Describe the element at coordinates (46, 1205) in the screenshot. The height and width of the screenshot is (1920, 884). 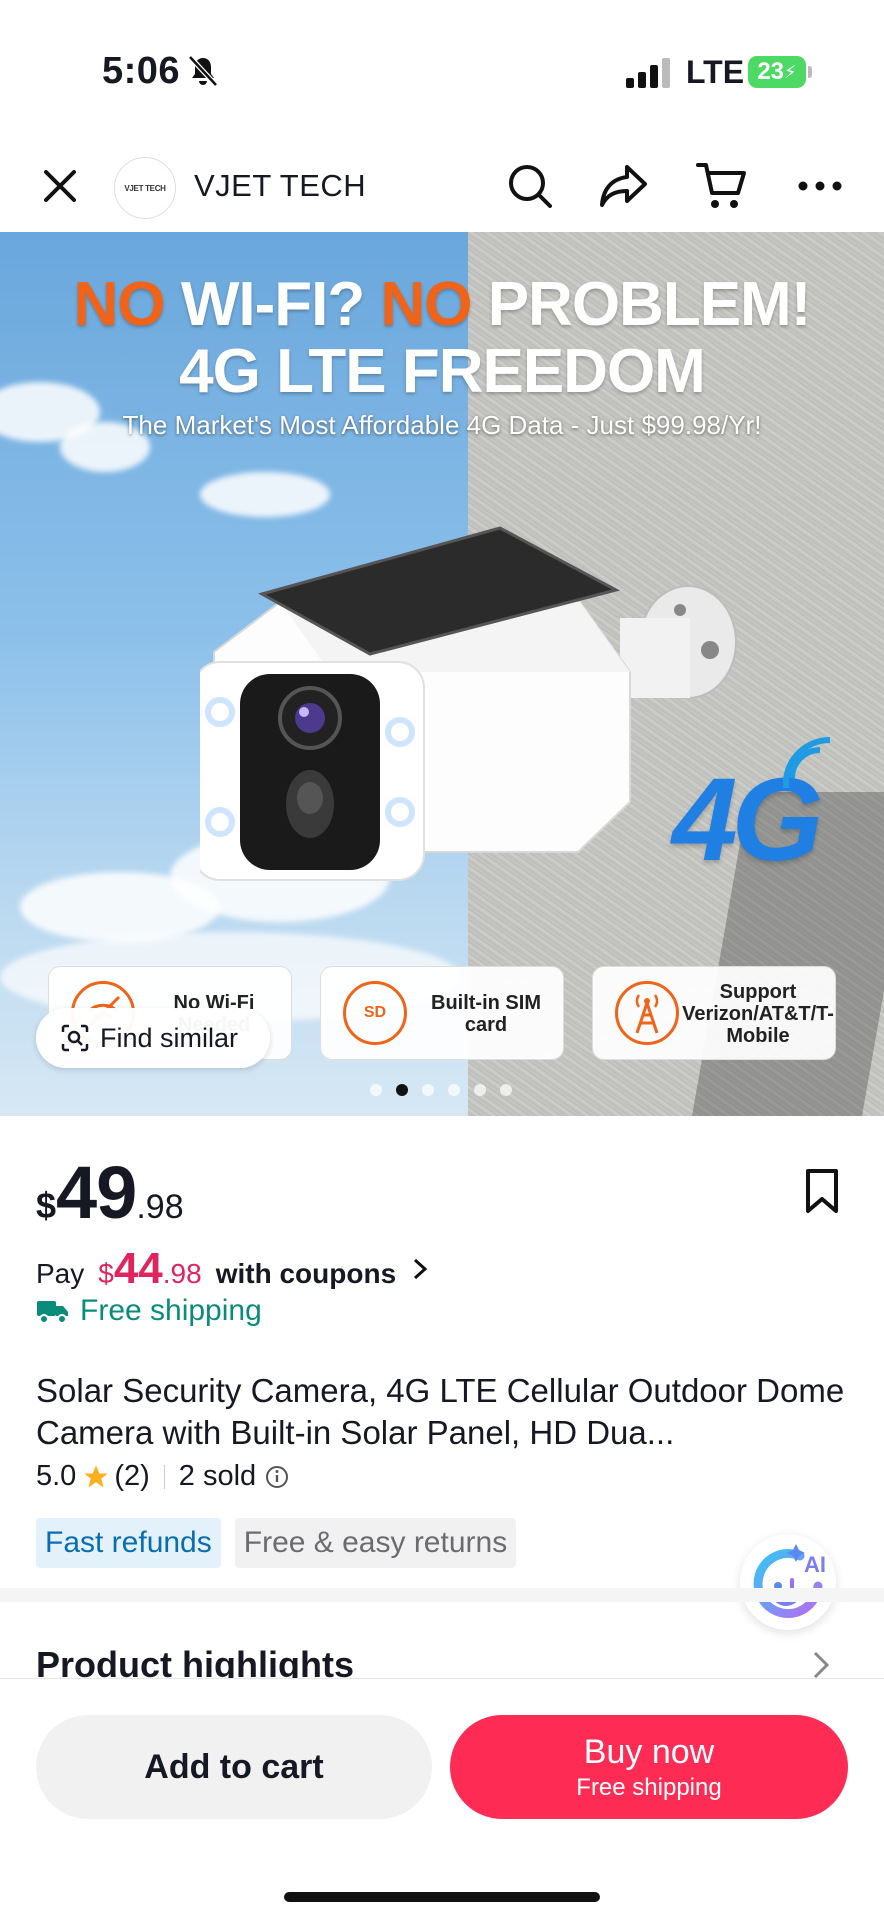
I see `price-currency: $` at that location.